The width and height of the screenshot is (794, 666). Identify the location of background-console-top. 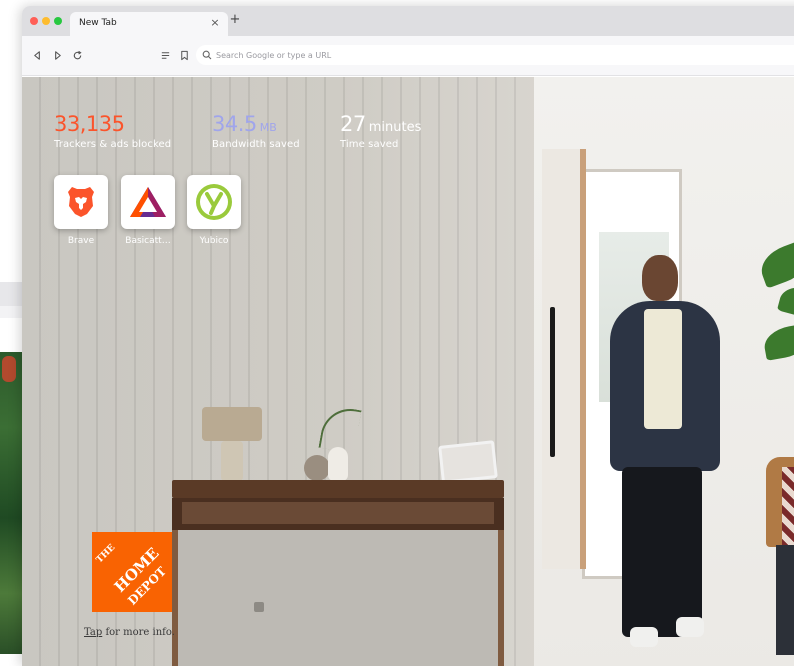
(338, 489).